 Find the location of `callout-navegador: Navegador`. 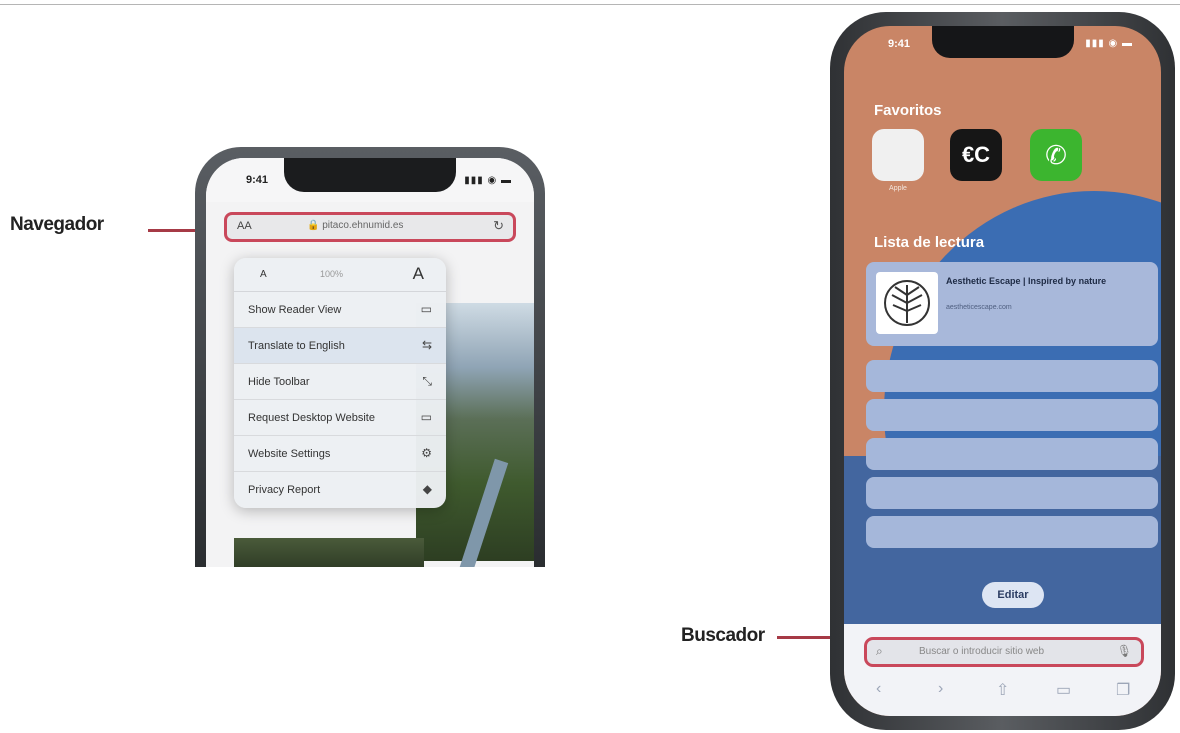

callout-navegador: Navegador is located at coordinates (57, 224).